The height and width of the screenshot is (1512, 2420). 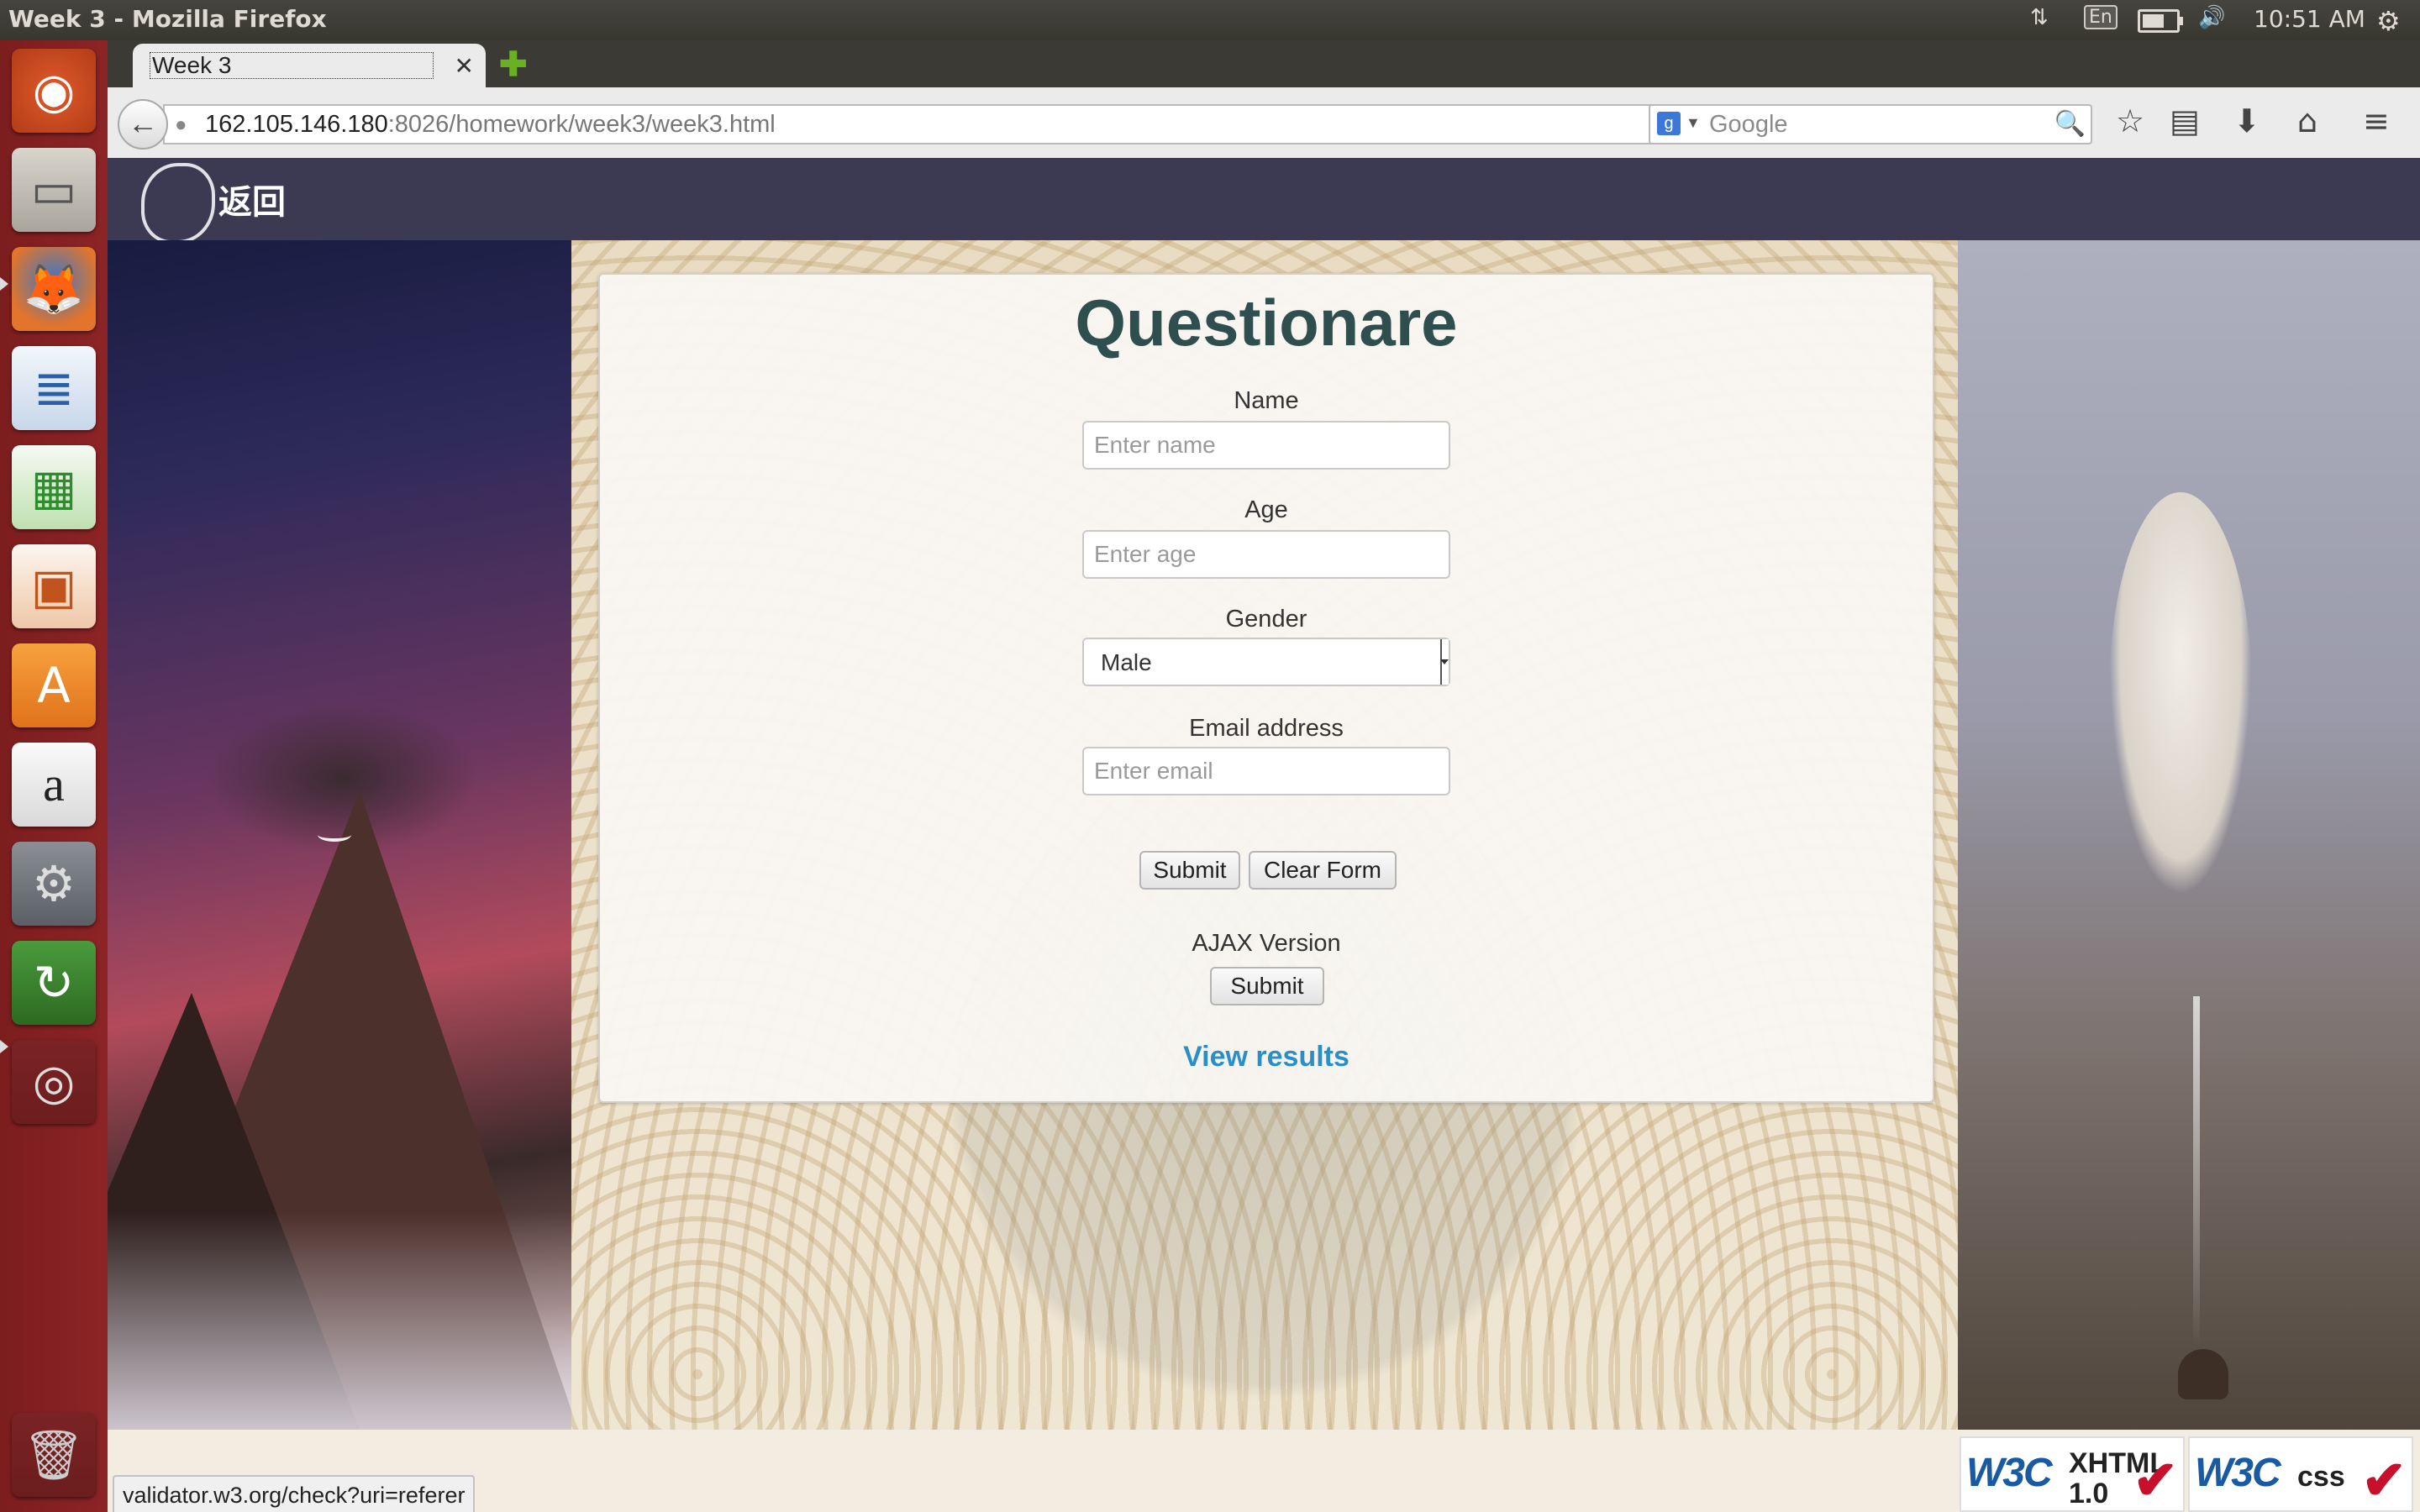 What do you see at coordinates (2072, 1474) in the screenshot?
I see `w3c-xhtml-badge: W3C XHTML 1.0 ✔` at bounding box center [2072, 1474].